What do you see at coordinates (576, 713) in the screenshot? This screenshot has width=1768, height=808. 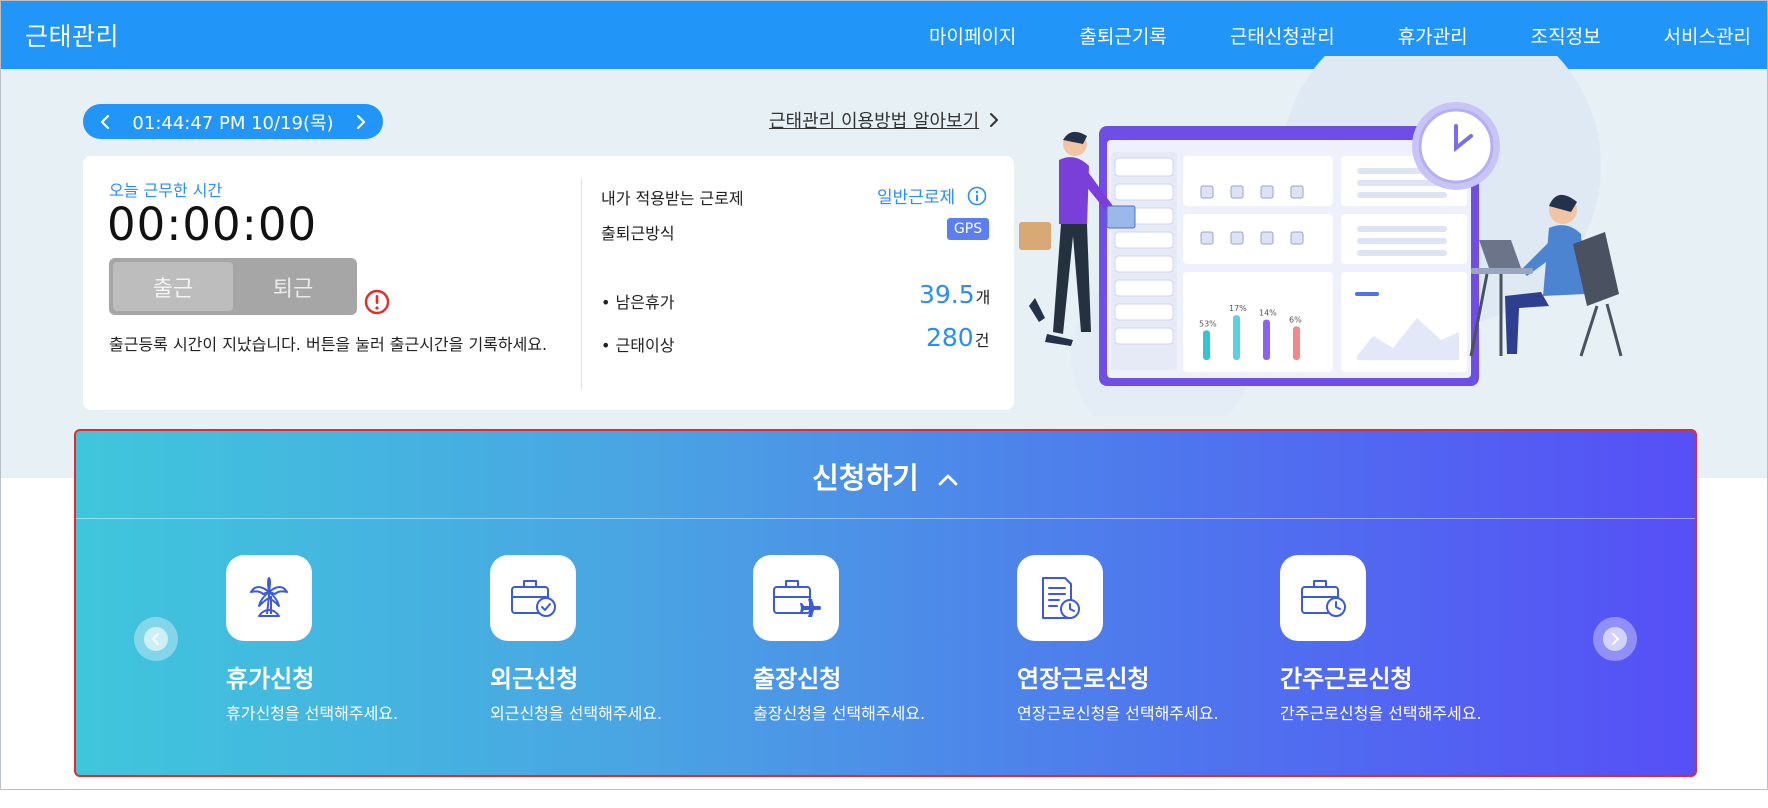 I see `request-desc: 외근신청을 선택해주세요.` at bounding box center [576, 713].